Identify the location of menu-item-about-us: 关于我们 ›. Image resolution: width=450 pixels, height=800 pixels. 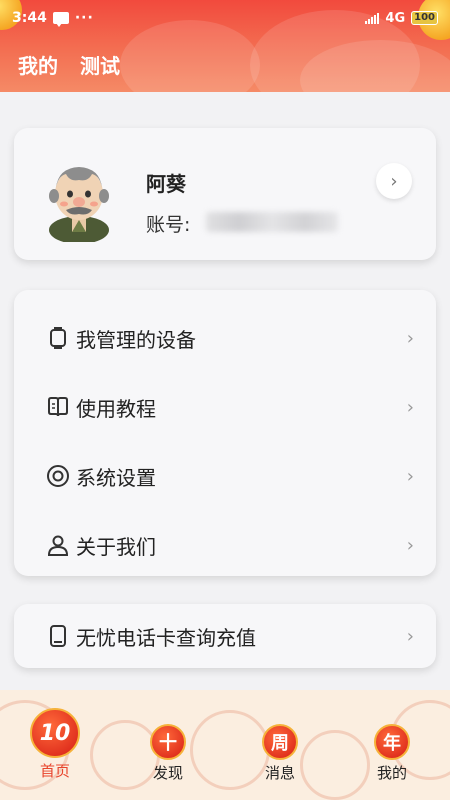
(225, 545).